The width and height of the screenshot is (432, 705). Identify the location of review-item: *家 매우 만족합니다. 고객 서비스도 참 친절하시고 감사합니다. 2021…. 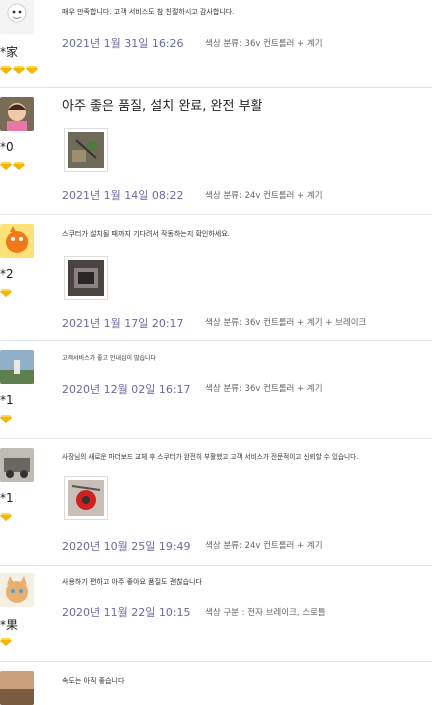
(216, 44).